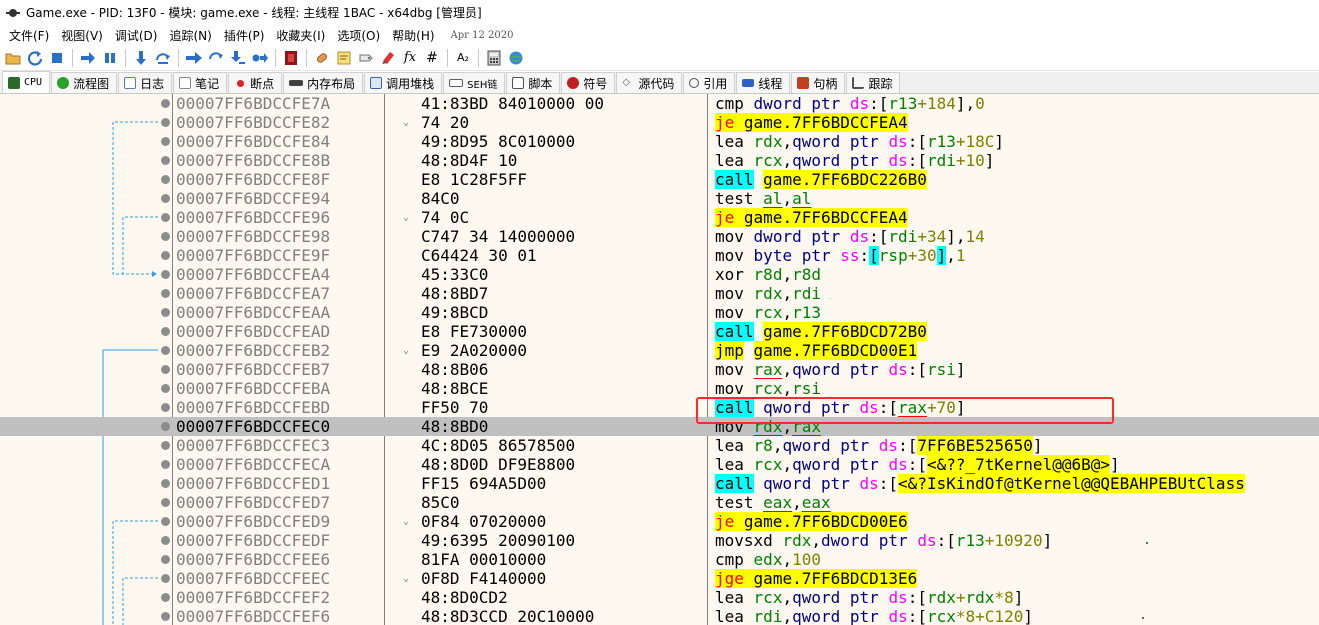 The width and height of the screenshot is (1319, 625). Describe the element at coordinates (659, 388) in the screenshot. I see `instruction-row: 00007FF6BDCCFEBA 48:8BCE mov rcx,rsi` at that location.